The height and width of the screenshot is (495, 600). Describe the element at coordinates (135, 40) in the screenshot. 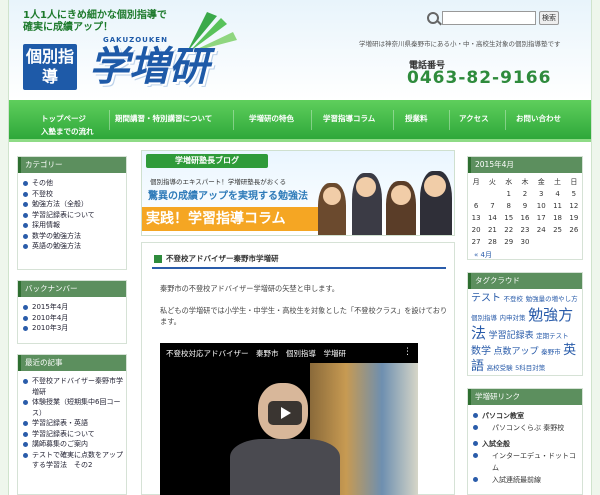

I see `logo-roman: GAKUZOUKEN` at that location.